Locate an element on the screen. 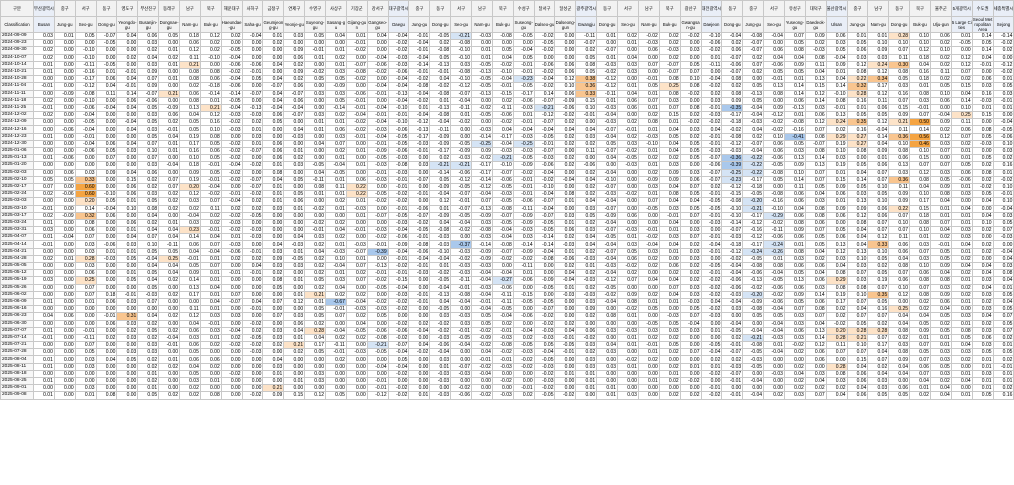 This screenshot has height=485, width=1014. value-cell: 0.35 is located at coordinates (857, 122).